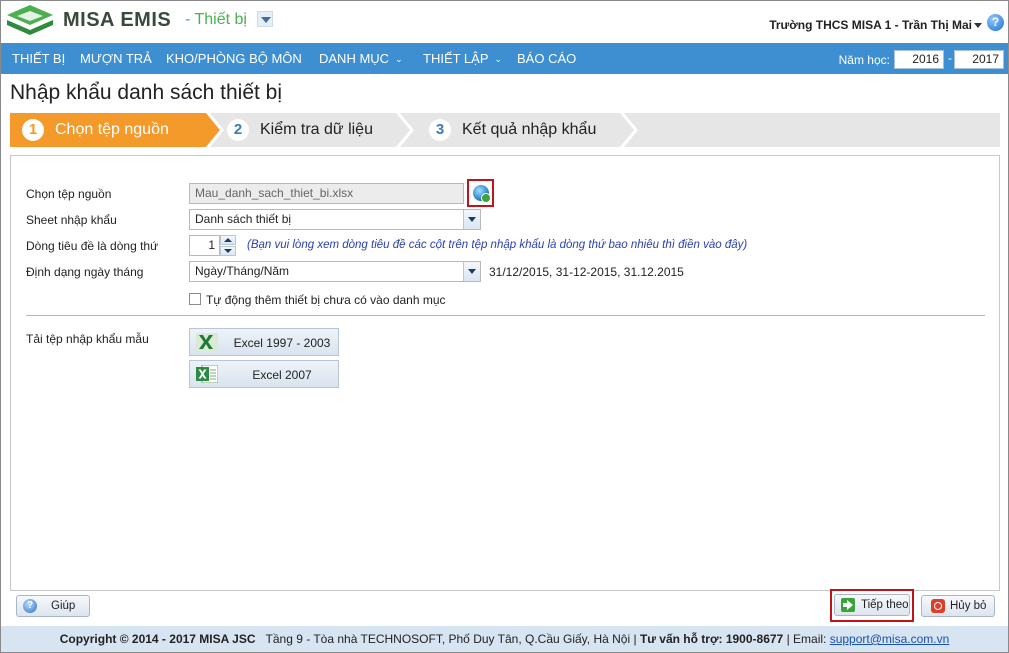  What do you see at coordinates (456, 58) in the screenshot?
I see `nav-item-label: THIẾT LẬP` at bounding box center [456, 58].